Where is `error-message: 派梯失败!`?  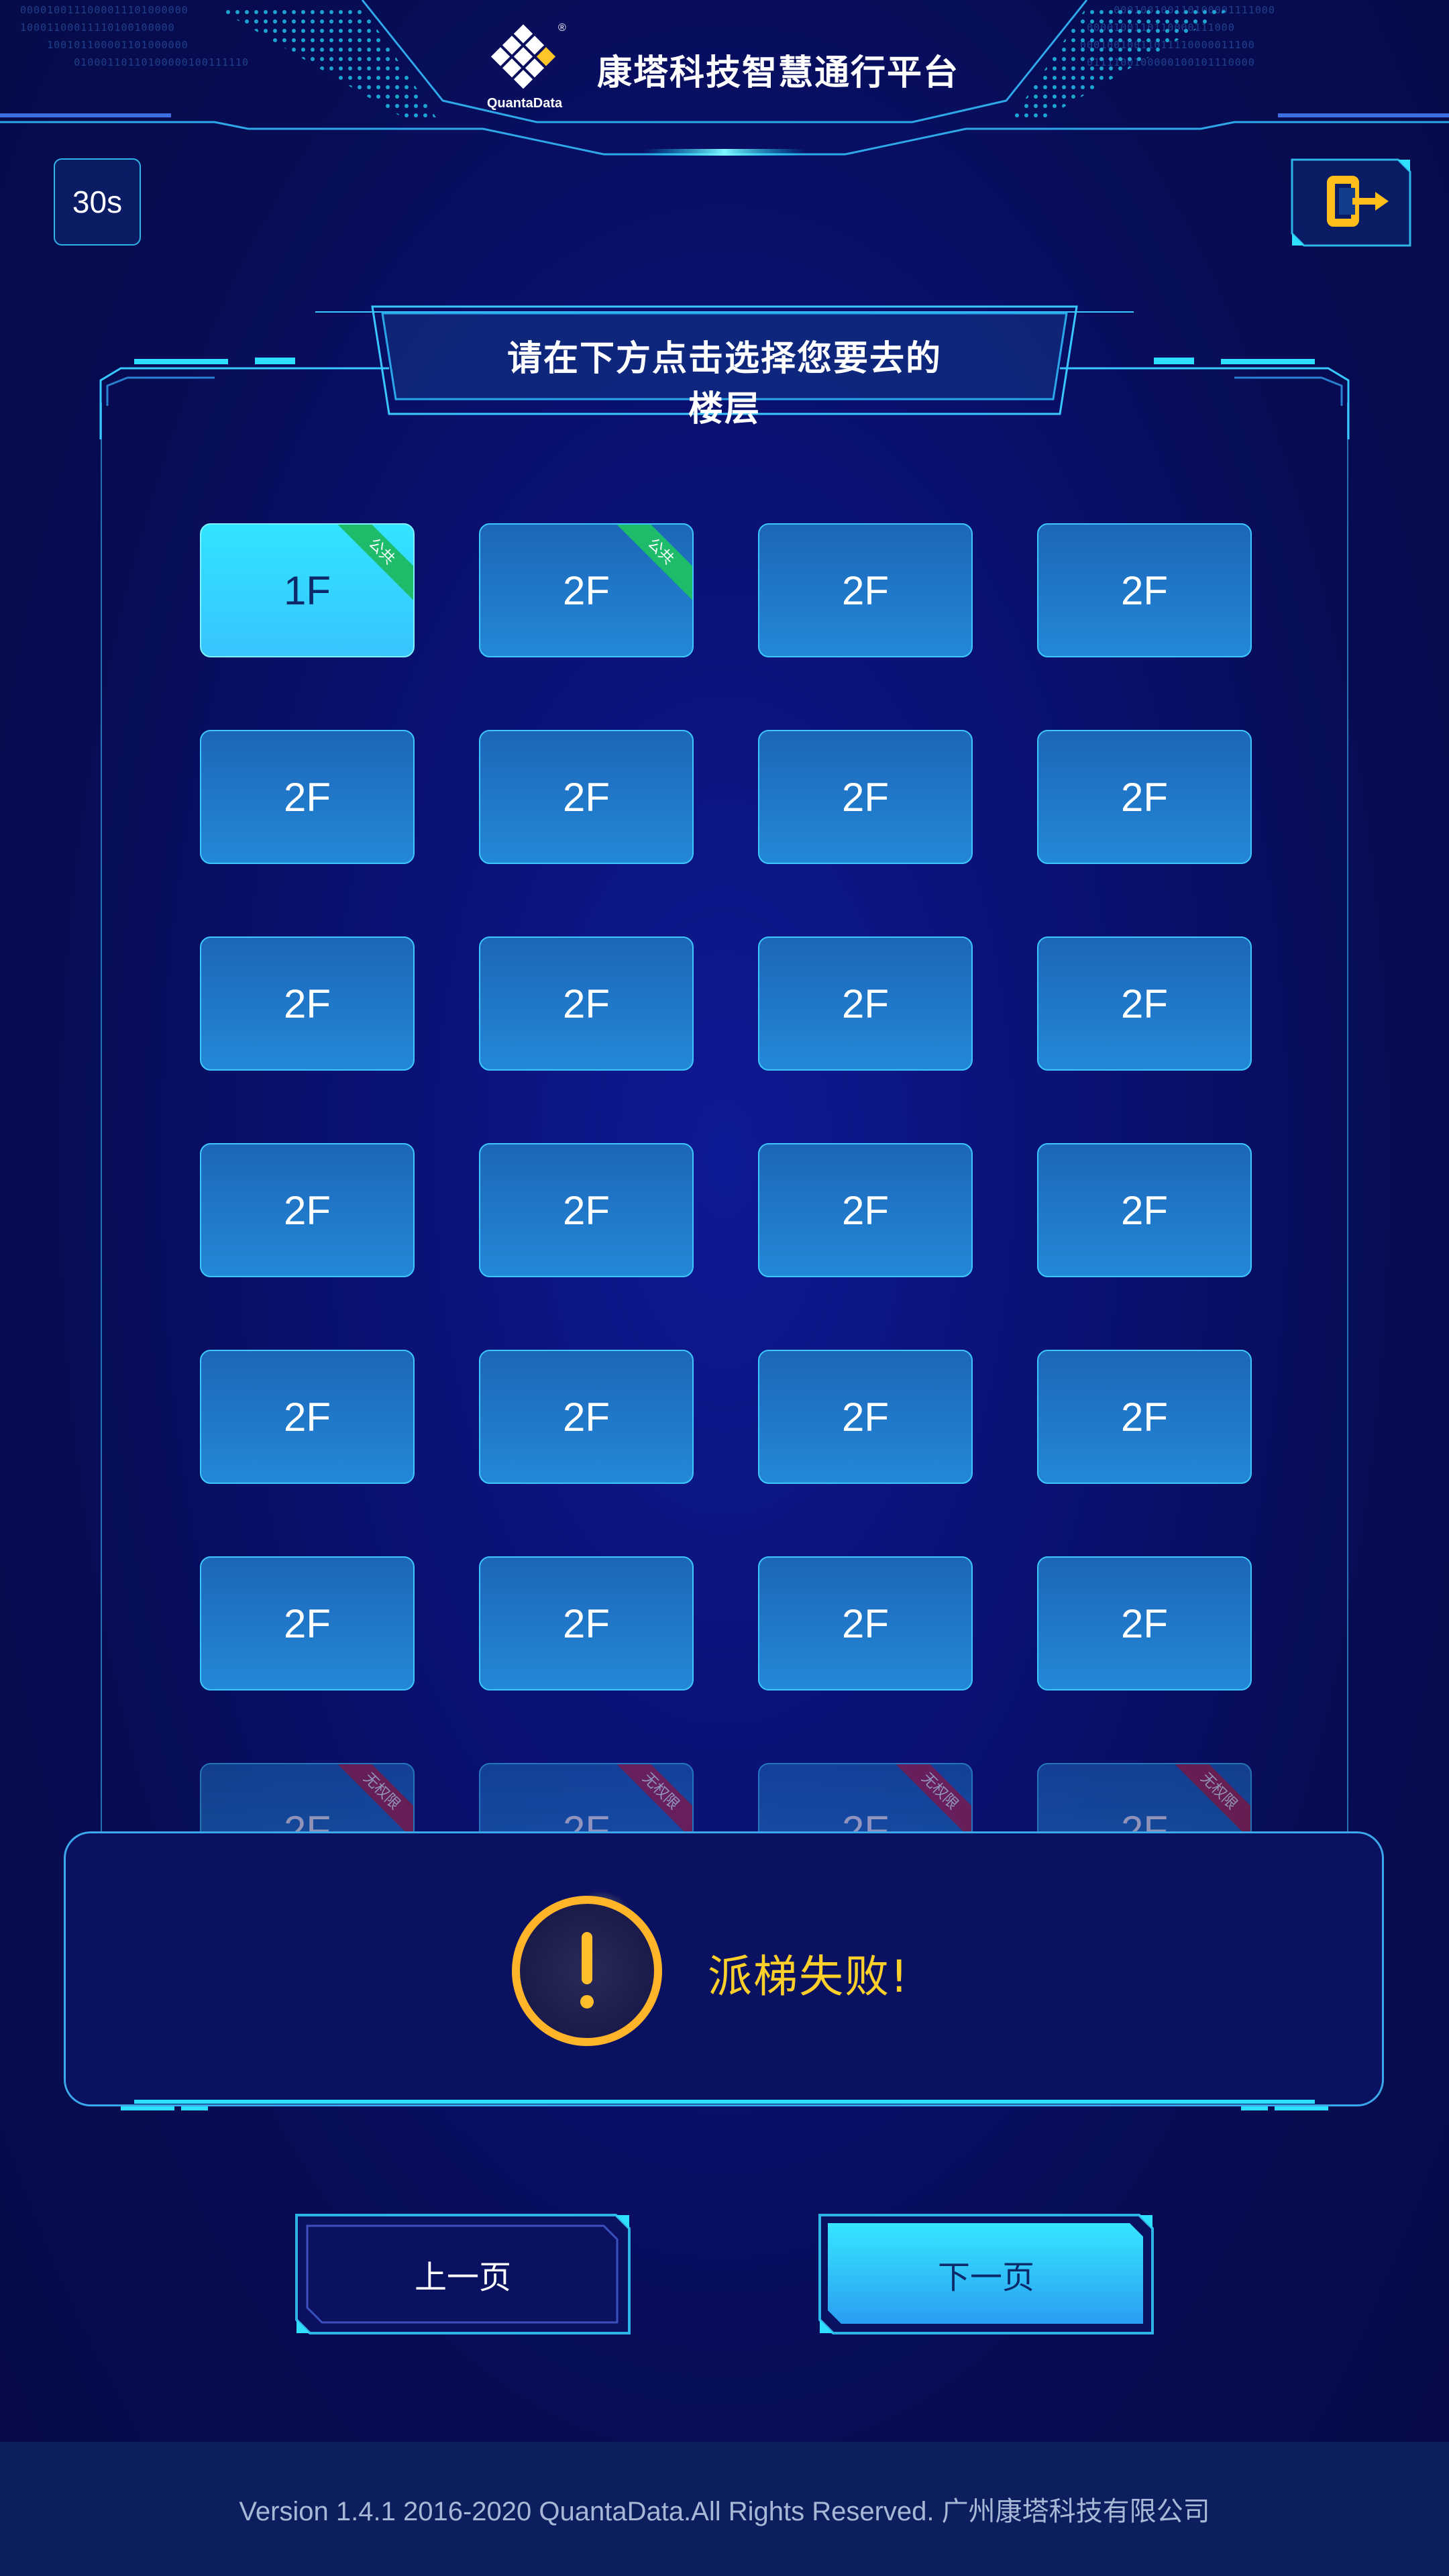 error-message: 派梯失败! is located at coordinates (809, 1976).